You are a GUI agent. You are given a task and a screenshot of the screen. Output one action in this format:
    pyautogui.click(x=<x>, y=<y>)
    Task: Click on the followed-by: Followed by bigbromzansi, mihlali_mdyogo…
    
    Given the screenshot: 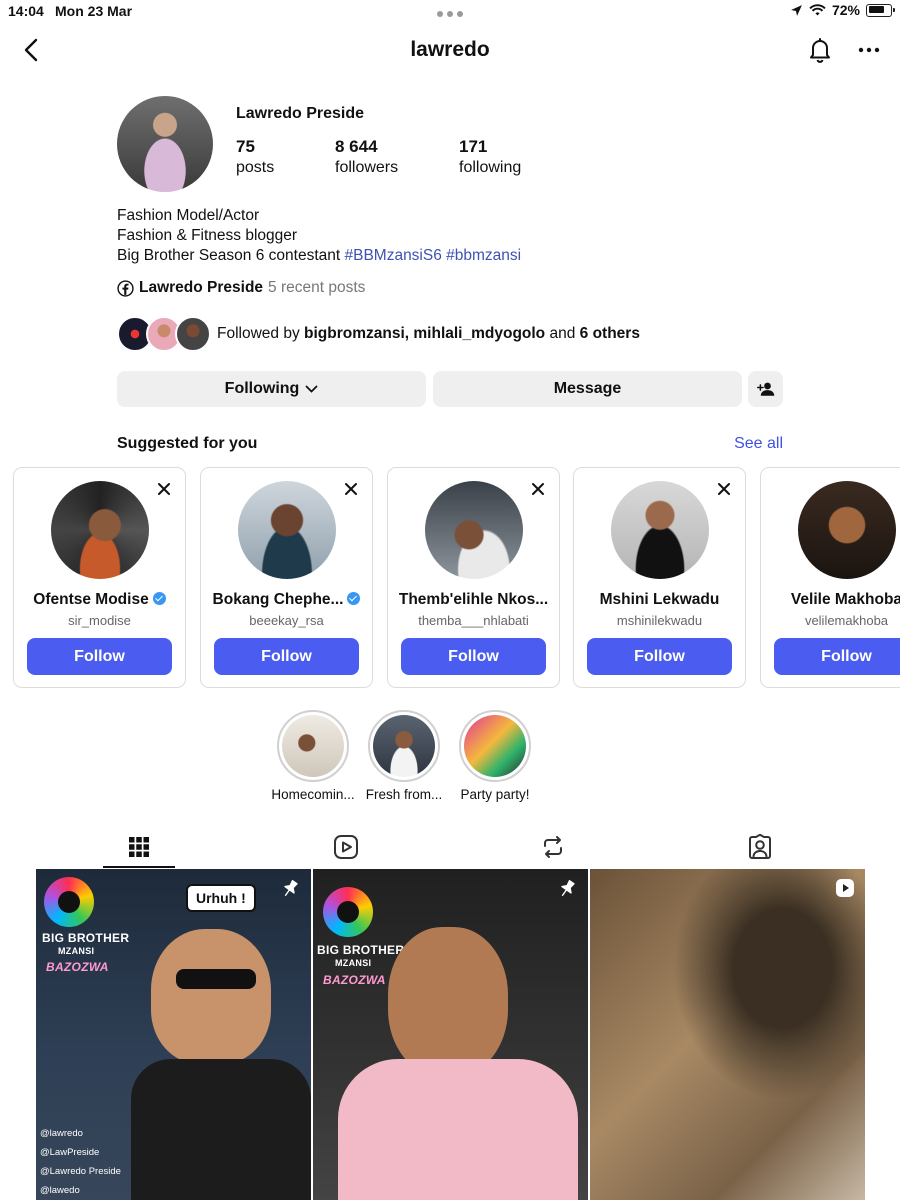 What is the action you would take?
    pyautogui.click(x=378, y=334)
    